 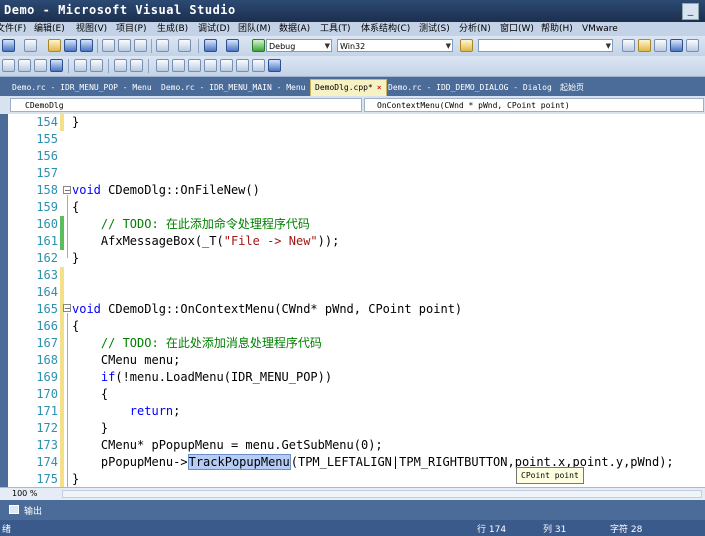 I want to click on tab-menu-pop: Demo.rc - IDR_MENU_POP - Menu, so click(x=82, y=88).